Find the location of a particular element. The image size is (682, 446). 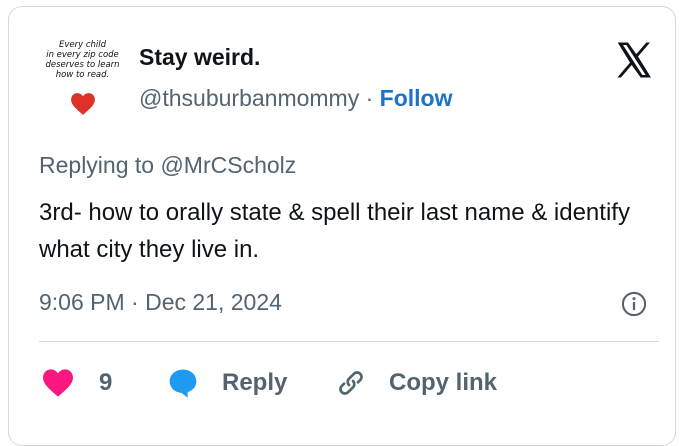

link-icon is located at coordinates (351, 383).